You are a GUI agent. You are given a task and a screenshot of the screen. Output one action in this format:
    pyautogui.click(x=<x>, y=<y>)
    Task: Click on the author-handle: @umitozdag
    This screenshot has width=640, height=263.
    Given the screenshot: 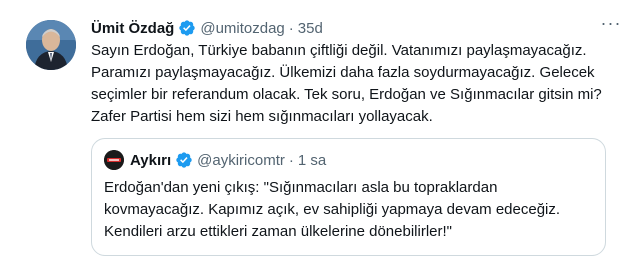 What is the action you would take?
    pyautogui.click(x=242, y=28)
    